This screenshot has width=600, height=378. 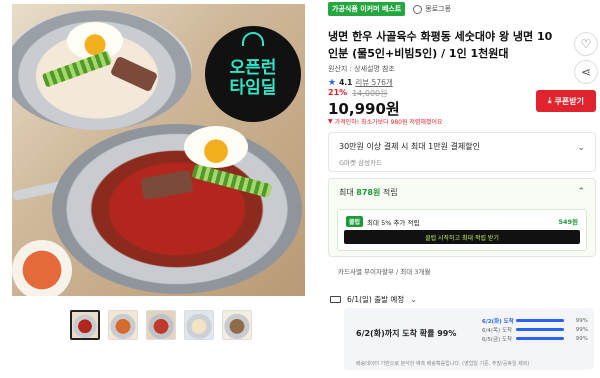 I want to click on price-down-icon: ▼, so click(x=330, y=121).